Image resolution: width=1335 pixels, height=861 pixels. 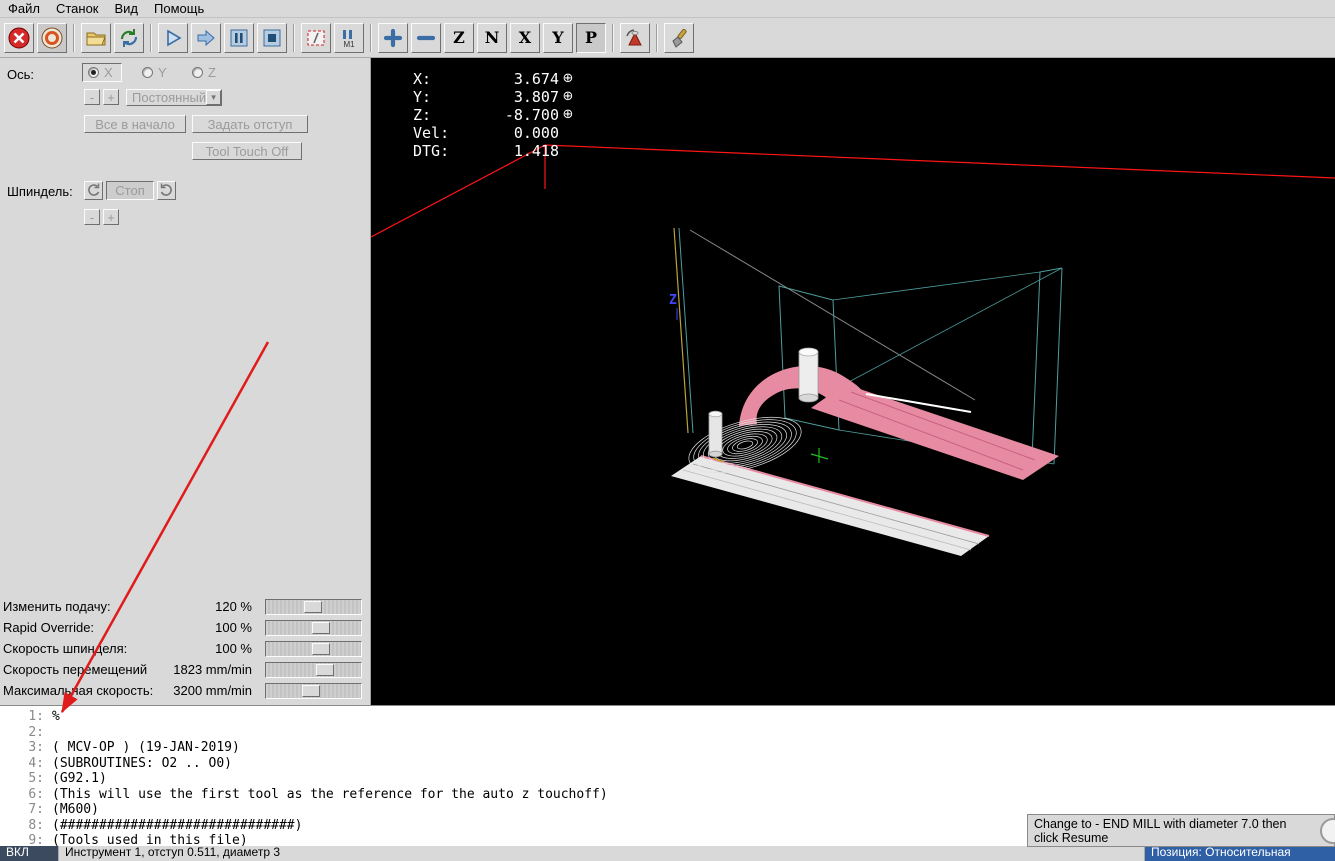 I want to click on gcode-line: 5: (G92.1), so click(x=667, y=779).